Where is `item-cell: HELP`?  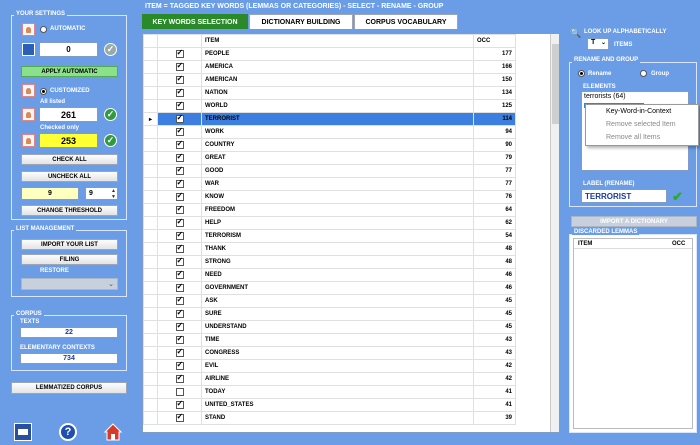
item-cell: HELP is located at coordinates (337, 223).